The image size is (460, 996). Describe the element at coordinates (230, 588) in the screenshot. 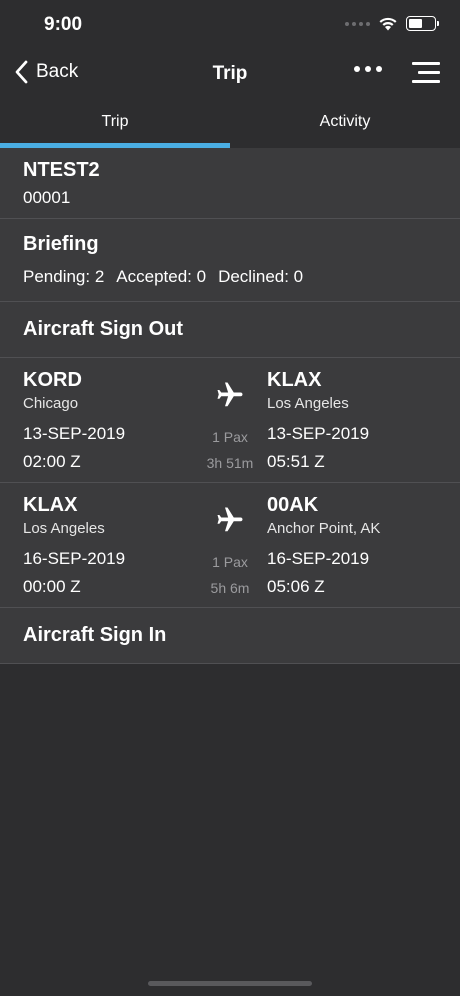

I see `flight-duration: 5h 6m` at that location.